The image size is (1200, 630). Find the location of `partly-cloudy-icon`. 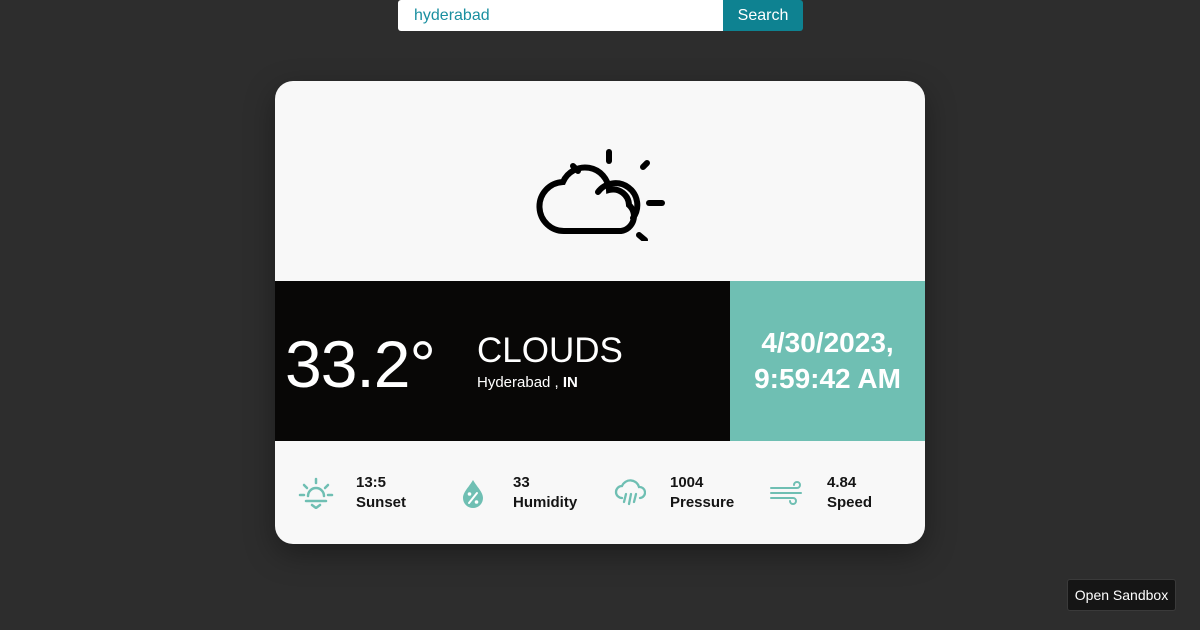

partly-cloudy-icon is located at coordinates (600, 195).